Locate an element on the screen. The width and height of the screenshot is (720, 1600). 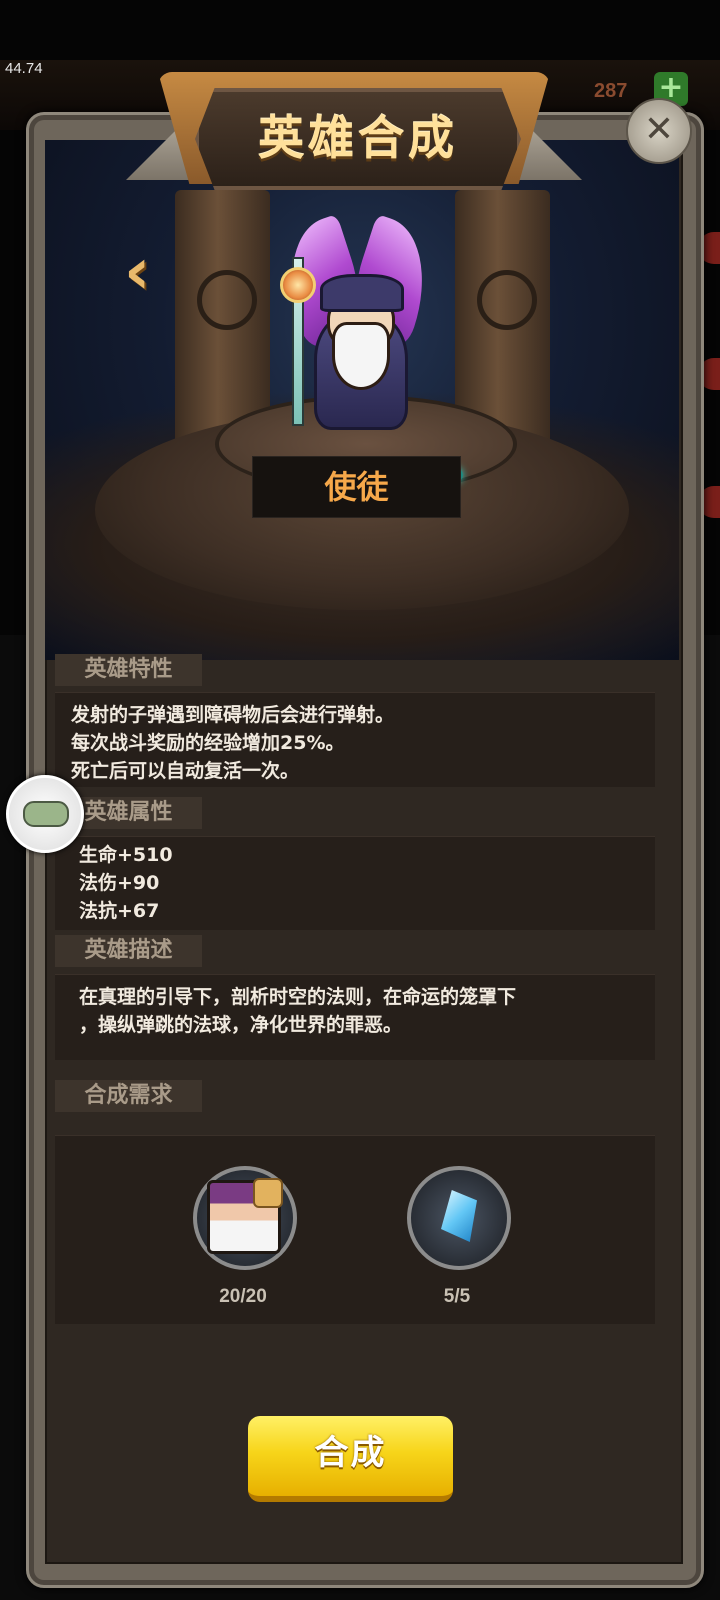
previous-hero-chevron-icon: ‹ is located at coordinates (142, 274).